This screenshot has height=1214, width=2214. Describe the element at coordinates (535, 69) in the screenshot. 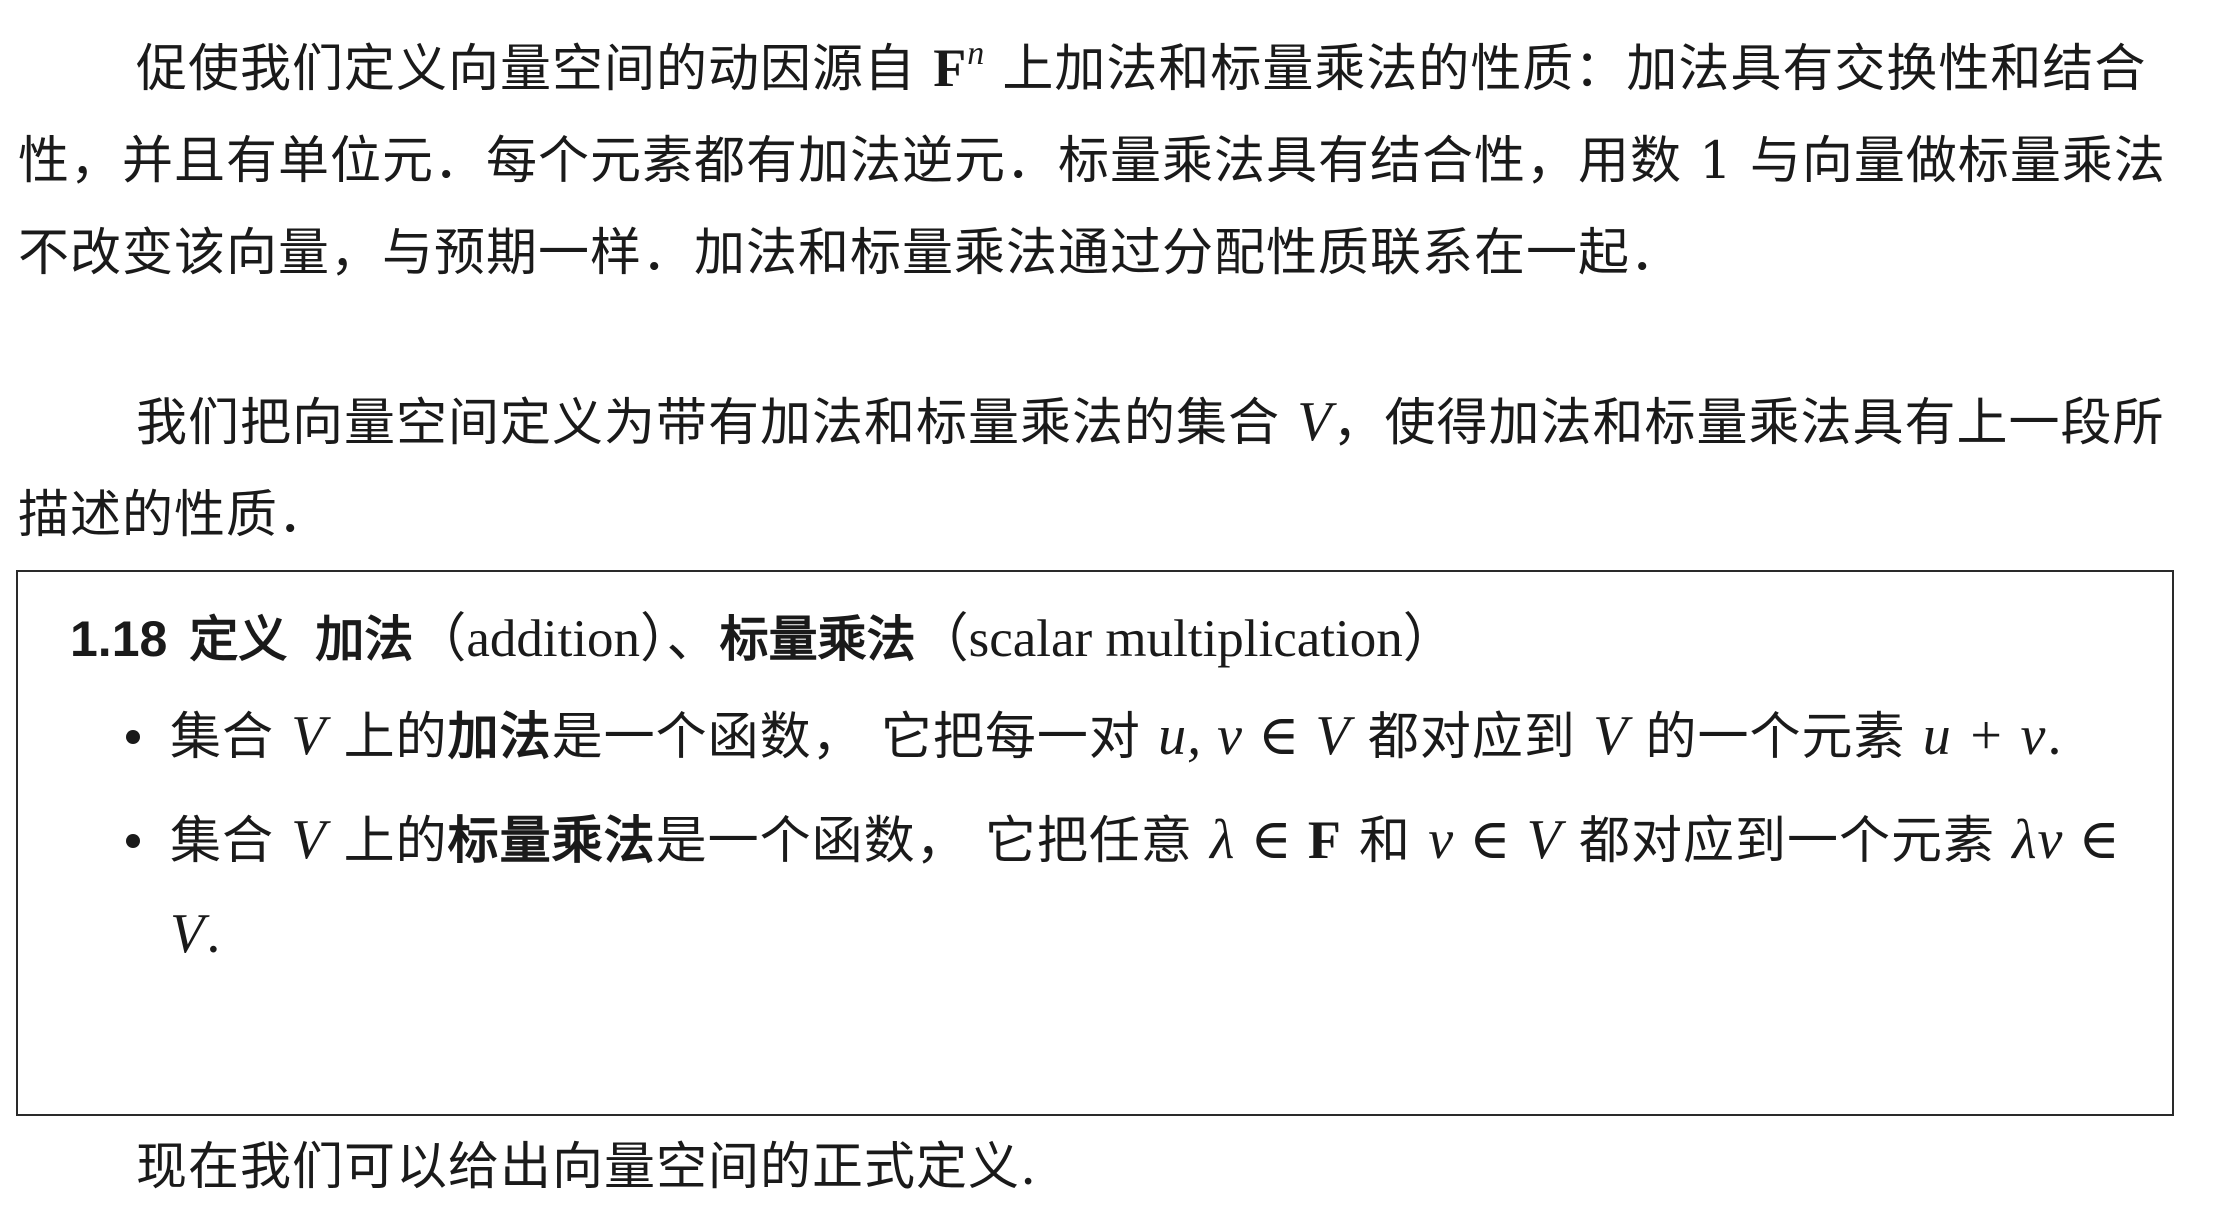

I see `paragraph-text: 促使我们定义向量空间的动因源自` at that location.